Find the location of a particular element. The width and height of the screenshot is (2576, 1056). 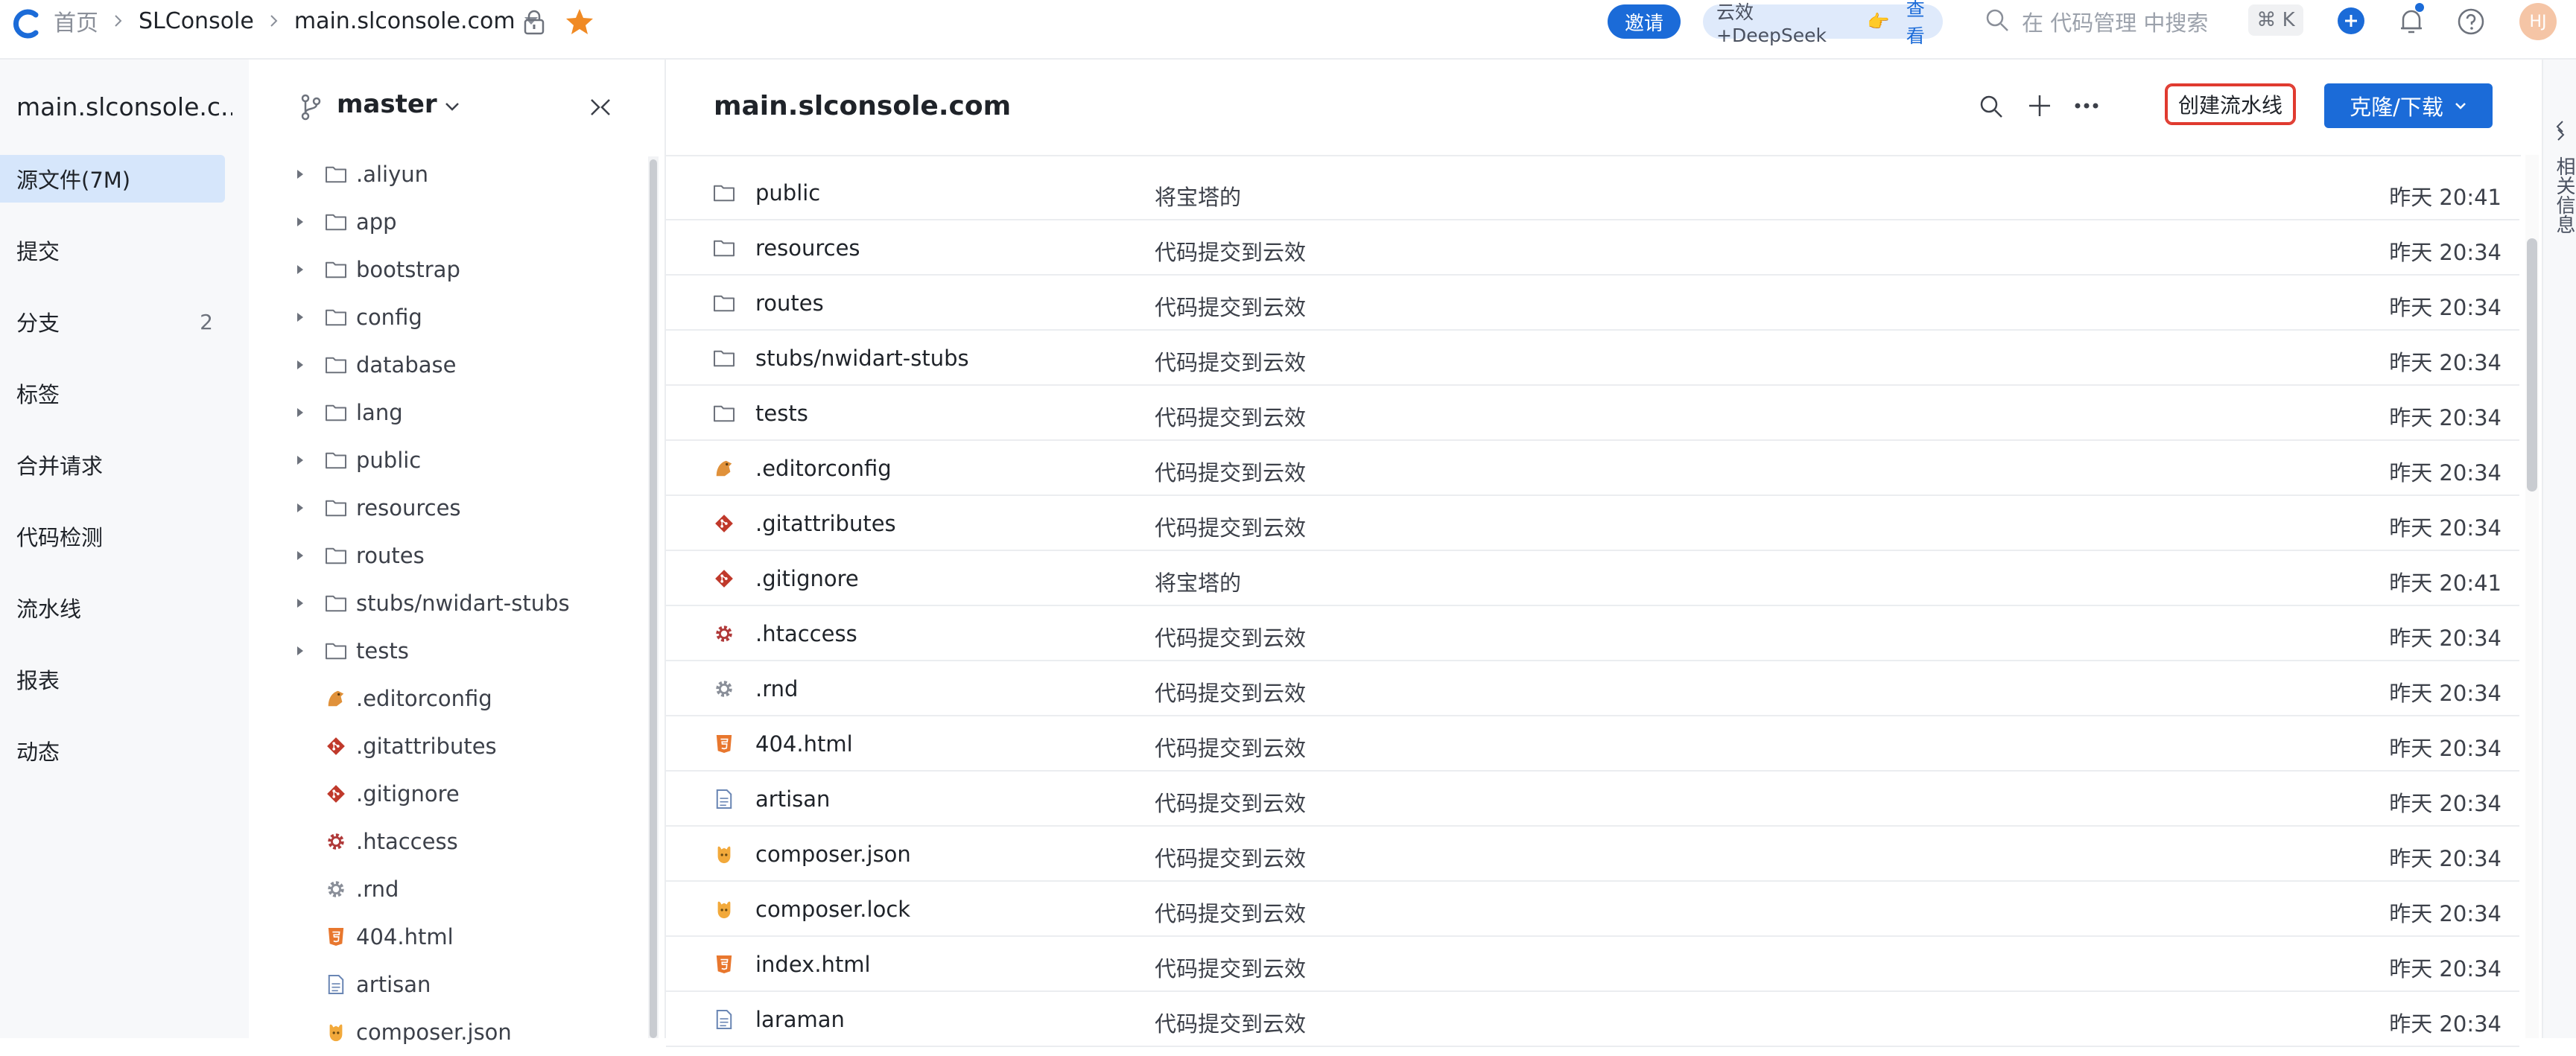

chevron-down-icon is located at coordinates (452, 106).